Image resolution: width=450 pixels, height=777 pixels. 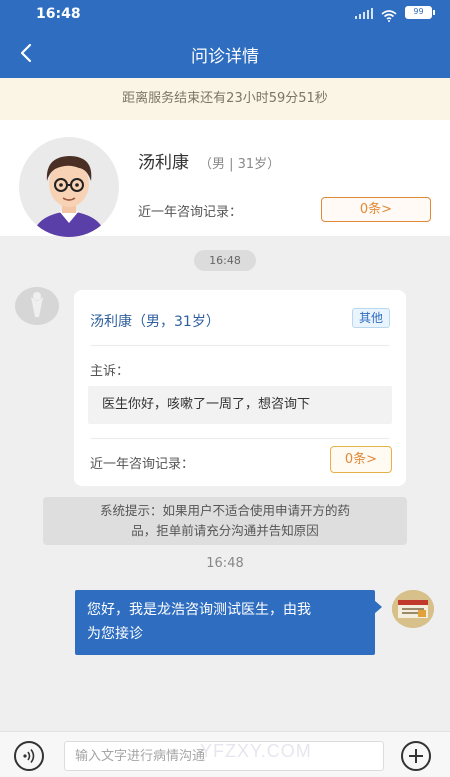 What do you see at coordinates (190, 212) in the screenshot?
I see `patient-record-label: 近一年咨询记录：` at bounding box center [190, 212].